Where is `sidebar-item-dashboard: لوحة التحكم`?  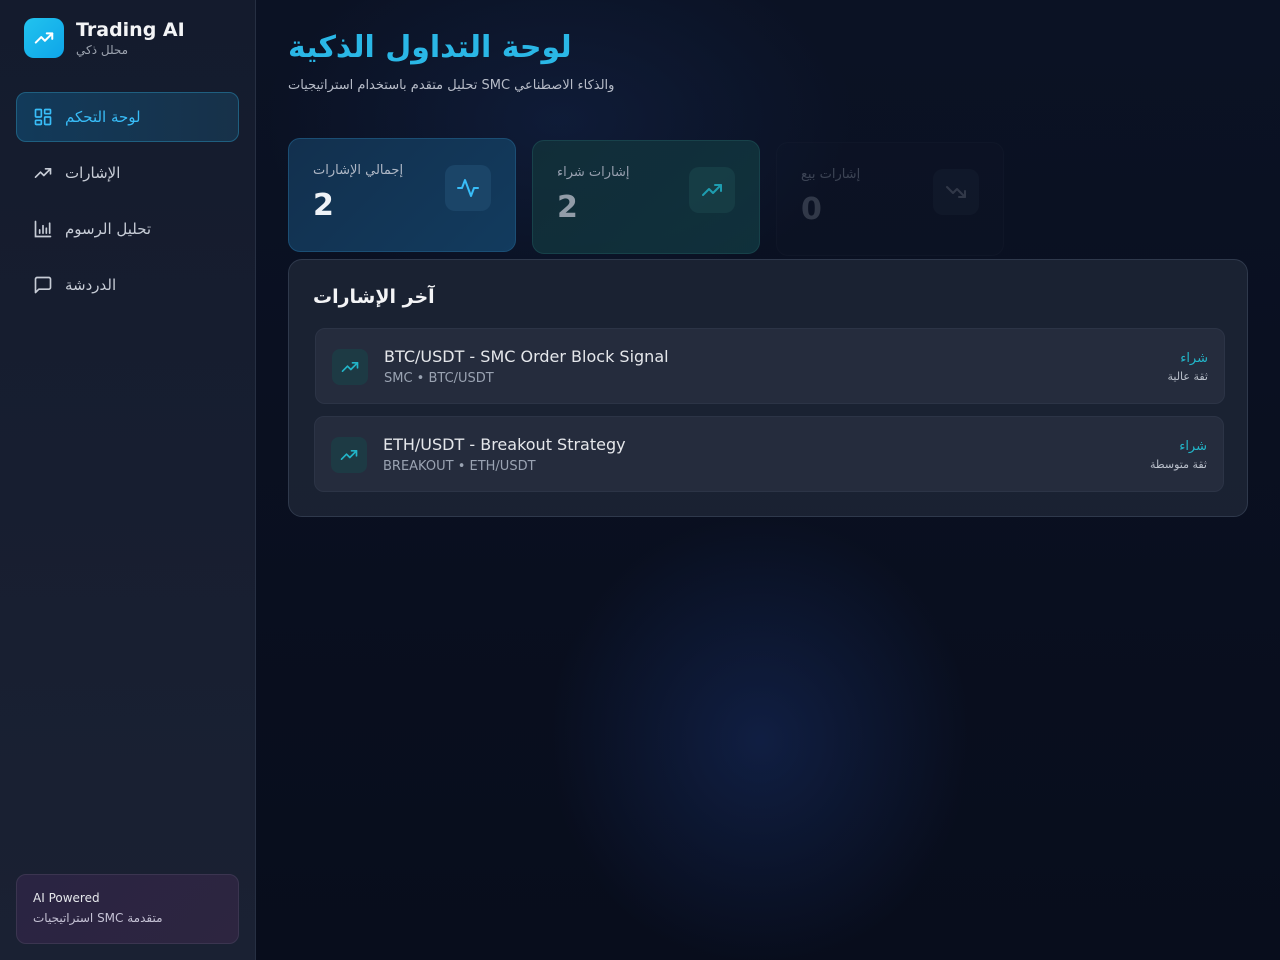 sidebar-item-dashboard: لوحة التحكم is located at coordinates (127, 117).